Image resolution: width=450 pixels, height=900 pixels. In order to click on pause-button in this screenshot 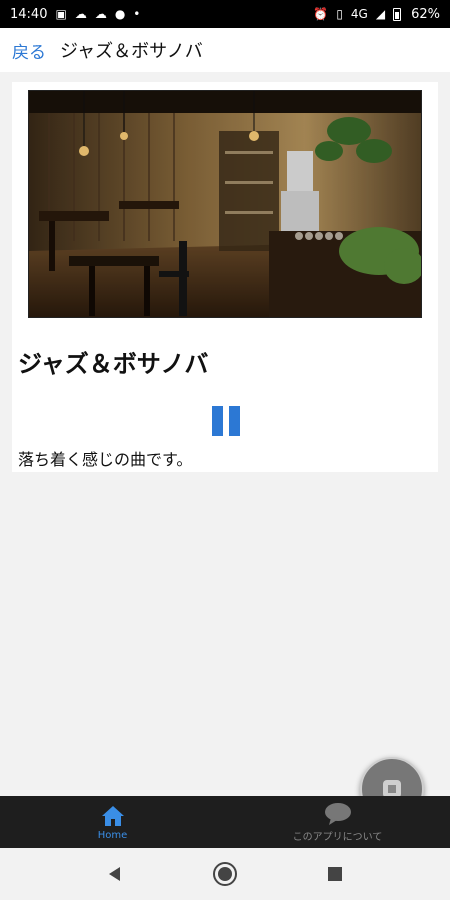, I will do `click(226, 422)`.